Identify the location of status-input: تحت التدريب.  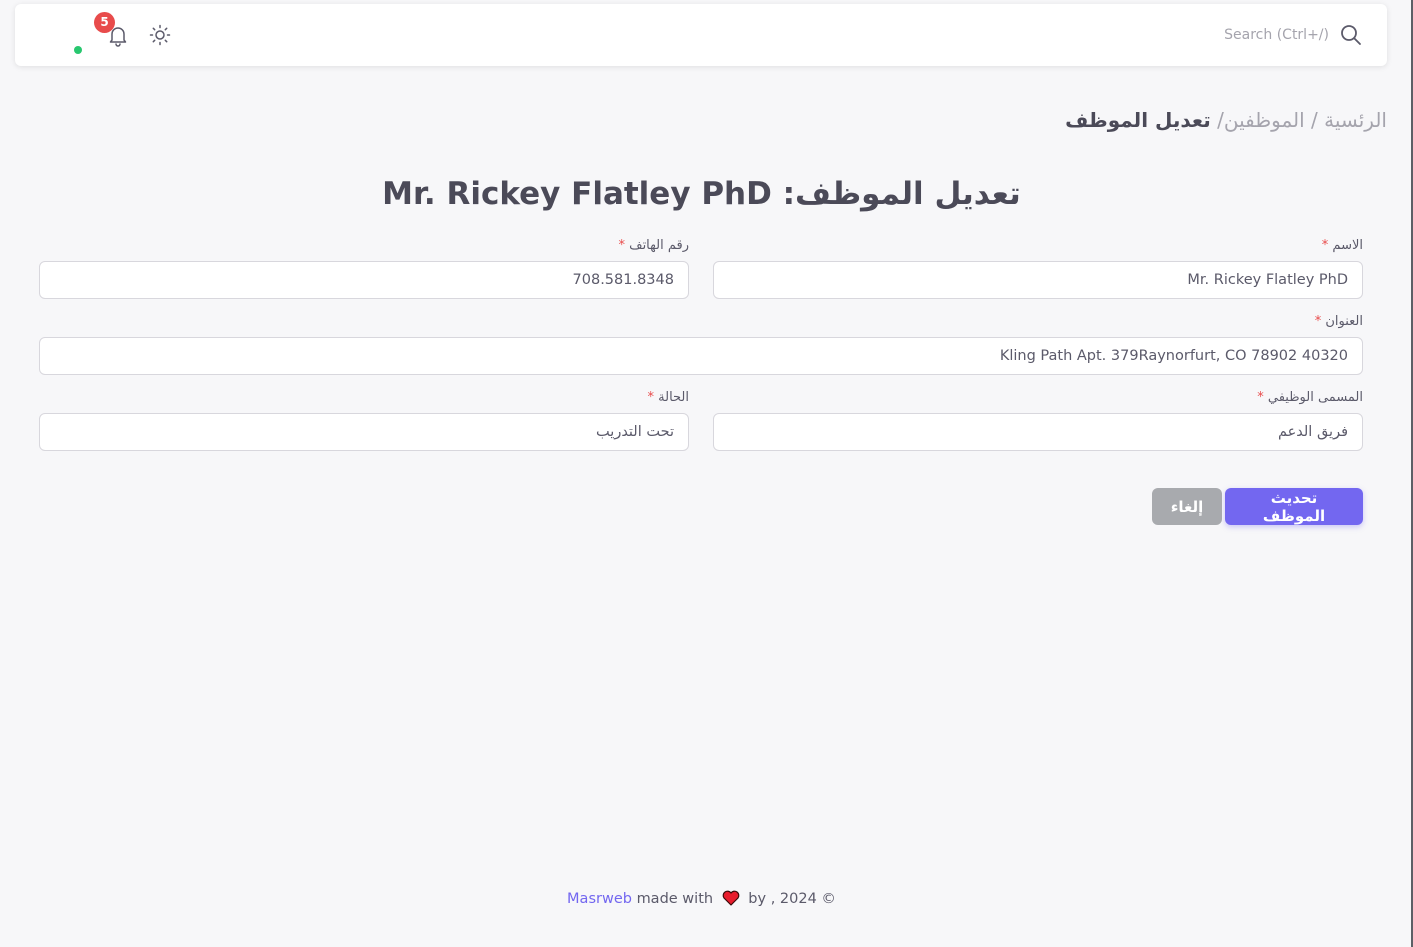
(364, 432).